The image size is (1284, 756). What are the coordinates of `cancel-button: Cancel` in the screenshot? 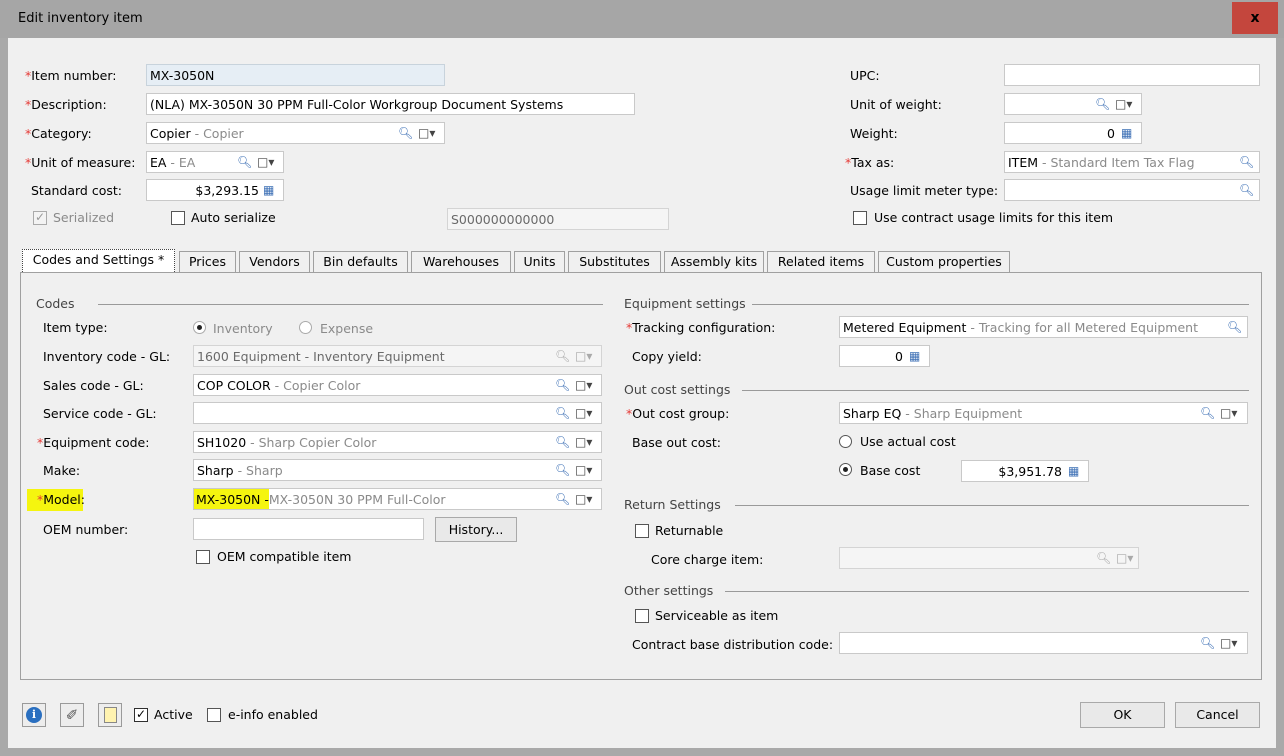 It's located at (1217, 715).